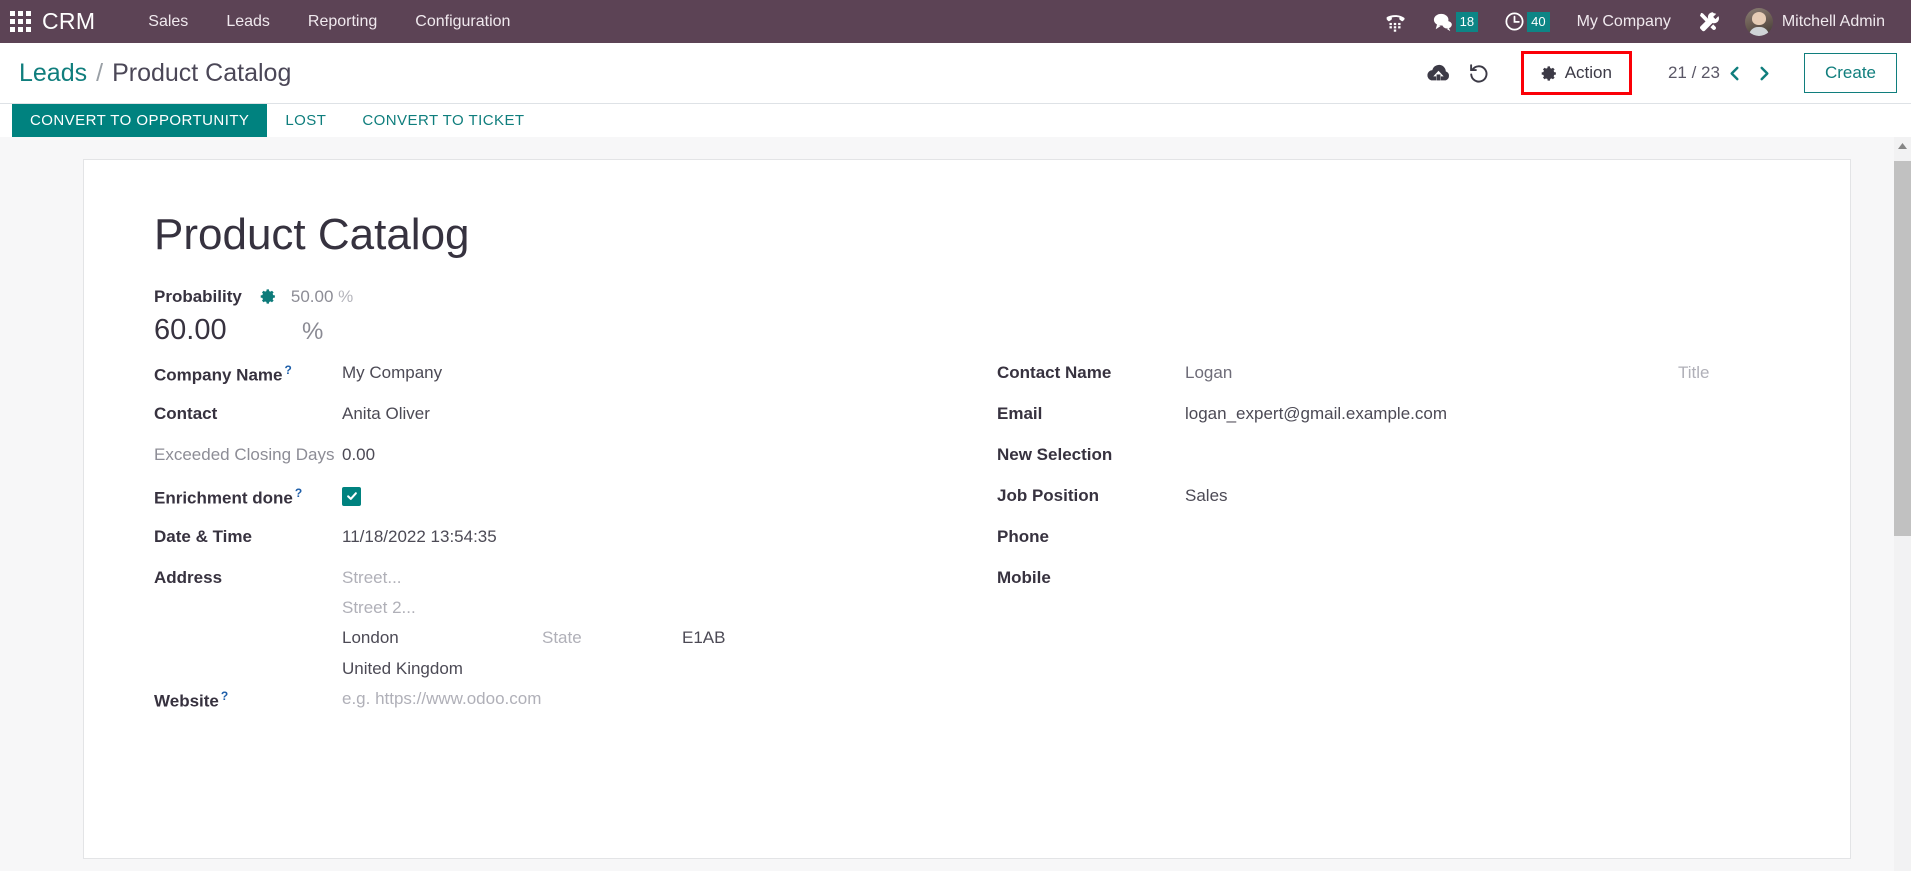 This screenshot has height=871, width=1911. What do you see at coordinates (654, 409) in the screenshot?
I see `contact-input: Anita Oliver` at bounding box center [654, 409].